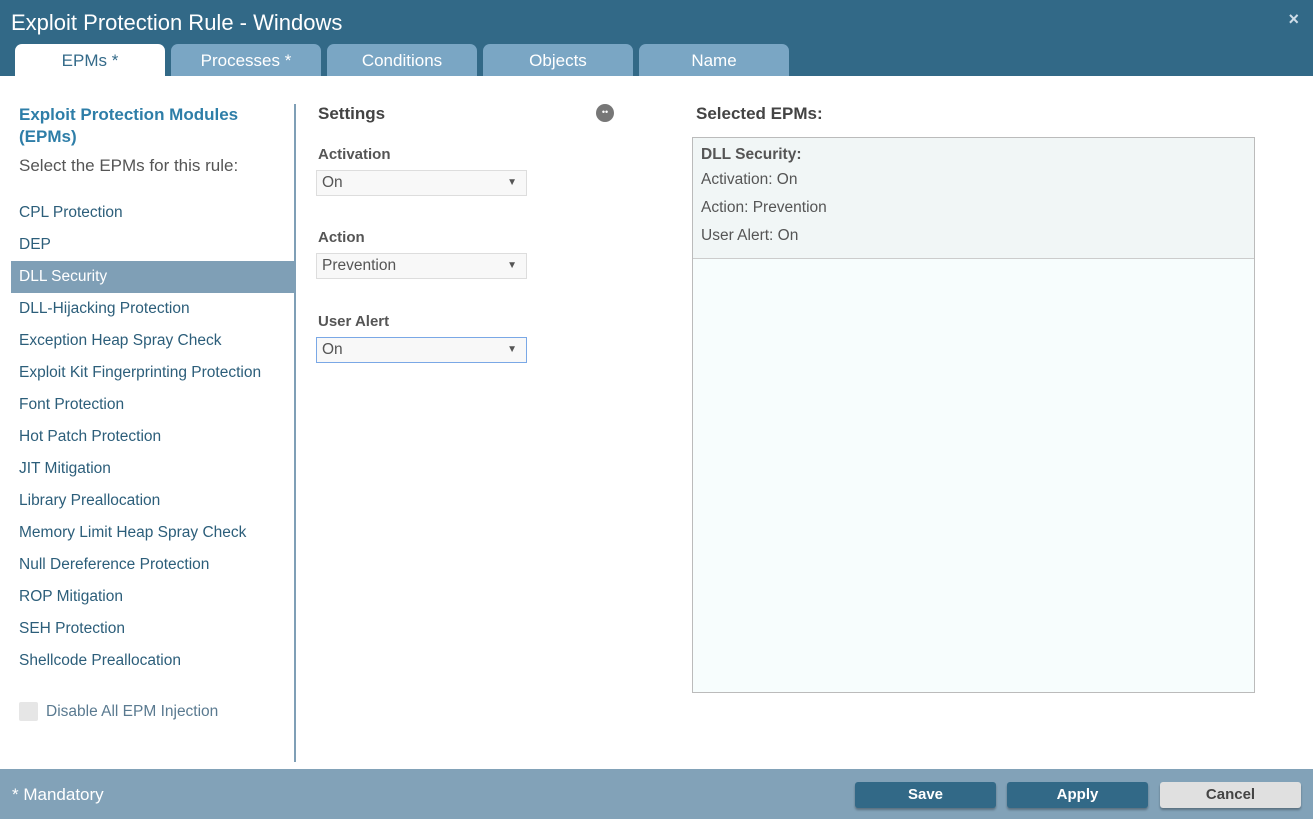 This screenshot has height=819, width=1313. What do you see at coordinates (152, 469) in the screenshot?
I see `epm-list-item: JIT Mitigation` at bounding box center [152, 469].